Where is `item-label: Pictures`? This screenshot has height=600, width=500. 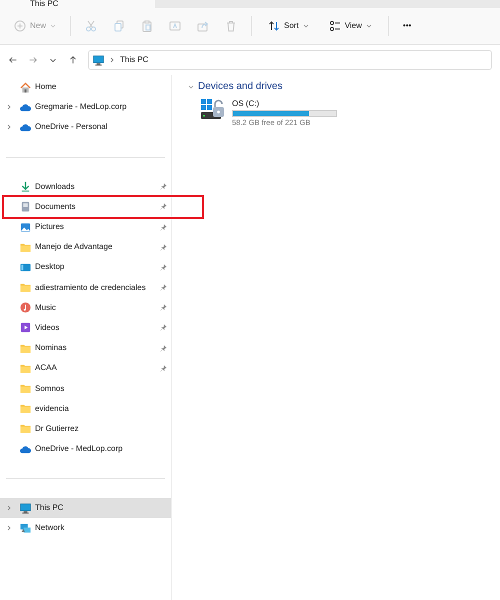
item-label: Pictures is located at coordinates (49, 227).